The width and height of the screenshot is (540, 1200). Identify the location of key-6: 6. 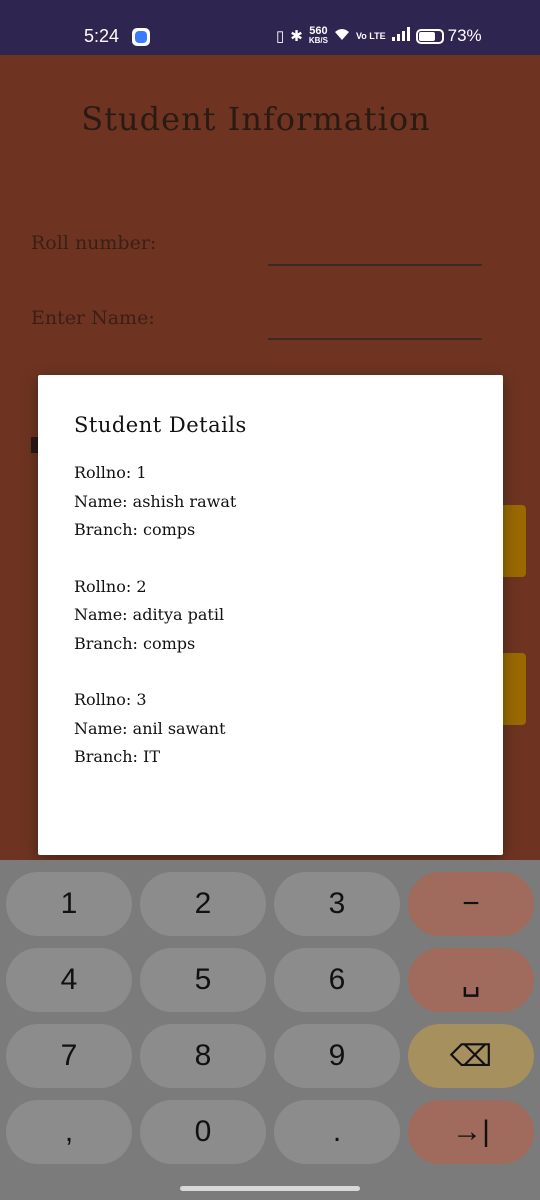
(337, 980).